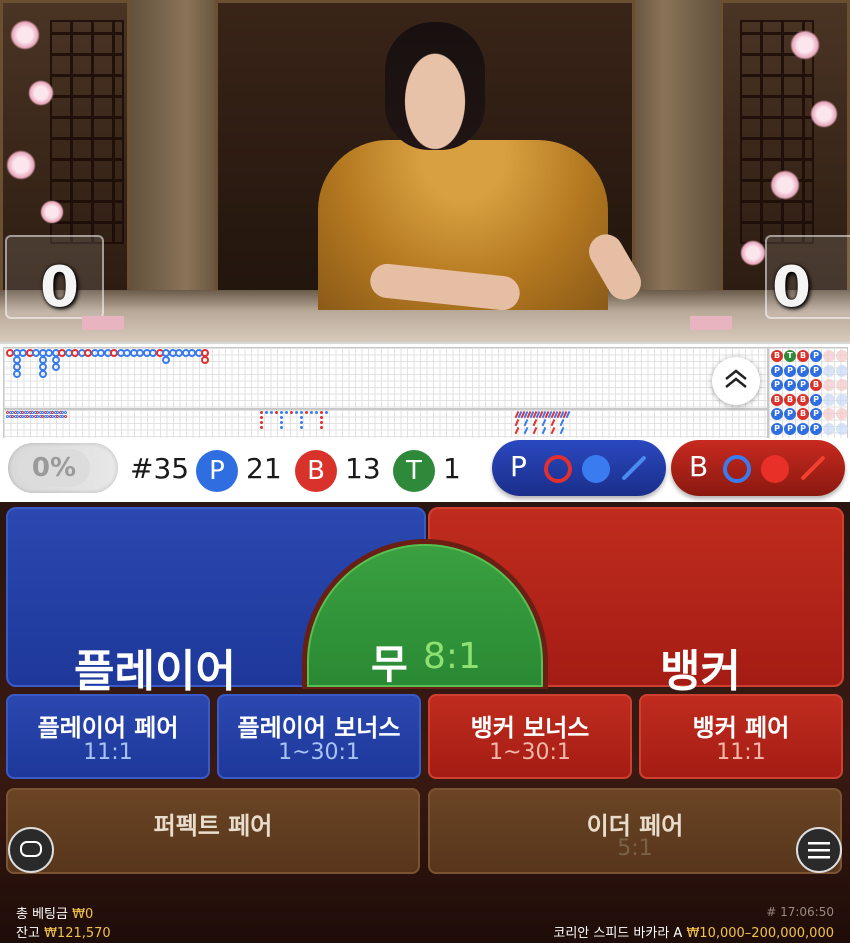  Describe the element at coordinates (213, 826) in the screenshot. I see `perfect-pair-label: 퍼펙트 페어` at that location.